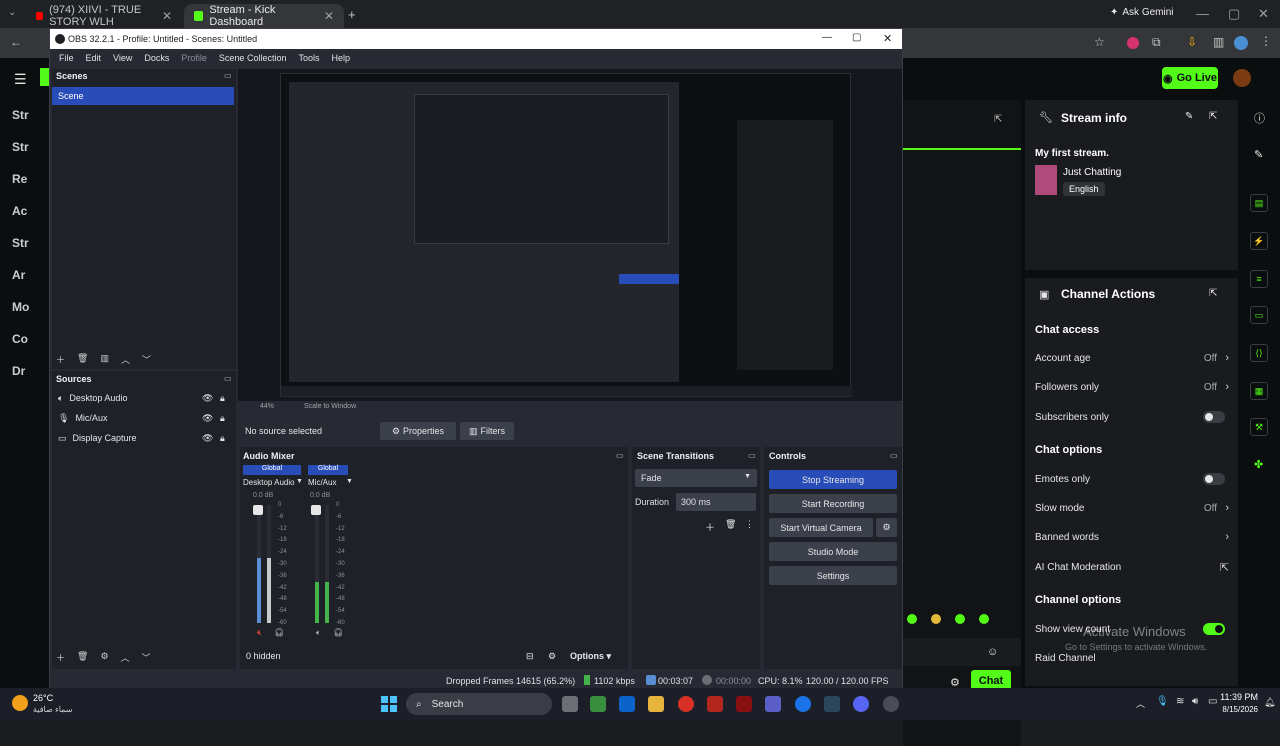 The height and width of the screenshot is (746, 1280). I want to click on user-avatar, so click(1242, 78).